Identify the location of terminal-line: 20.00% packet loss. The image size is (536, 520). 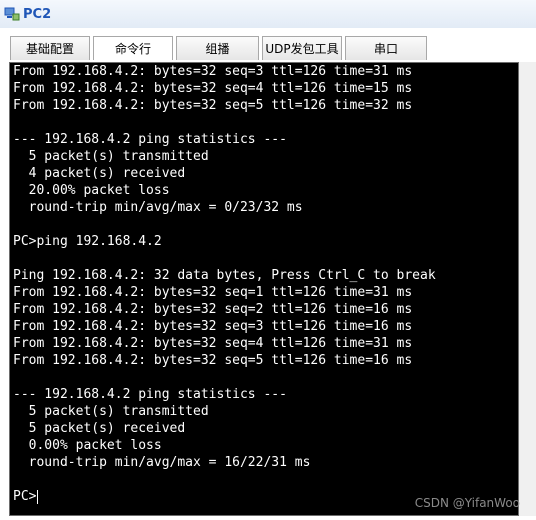
(91, 190).